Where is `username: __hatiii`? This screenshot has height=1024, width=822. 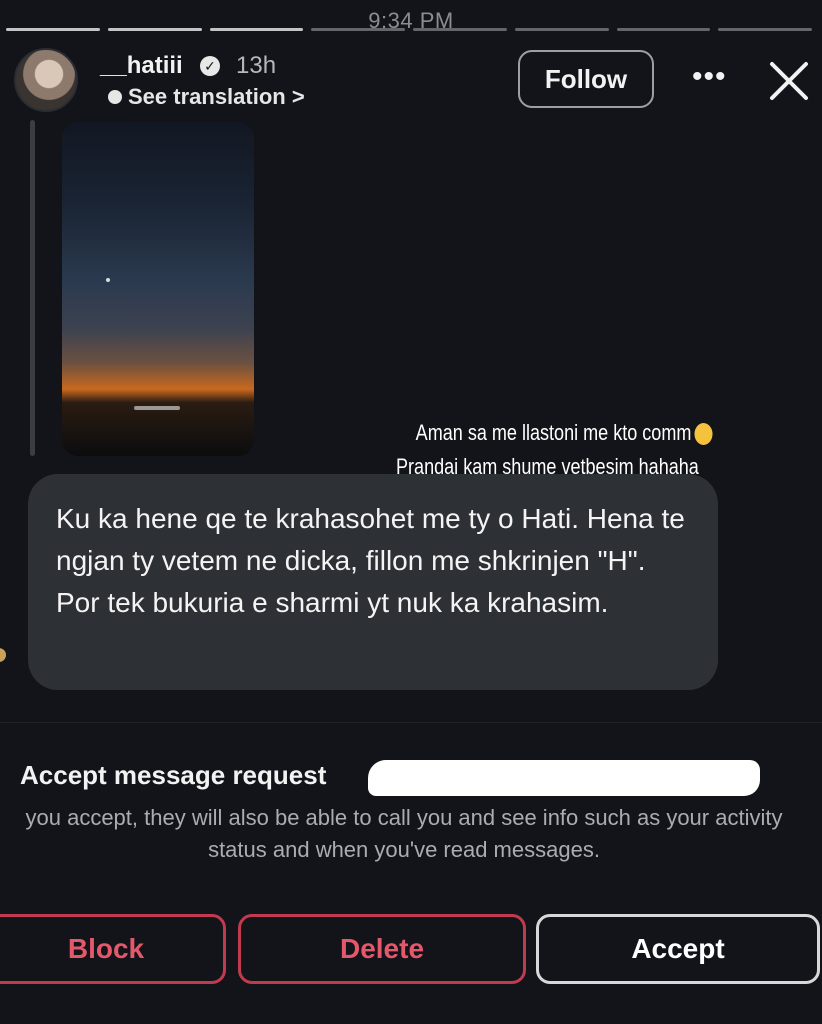 username: __hatiii is located at coordinates (141, 66).